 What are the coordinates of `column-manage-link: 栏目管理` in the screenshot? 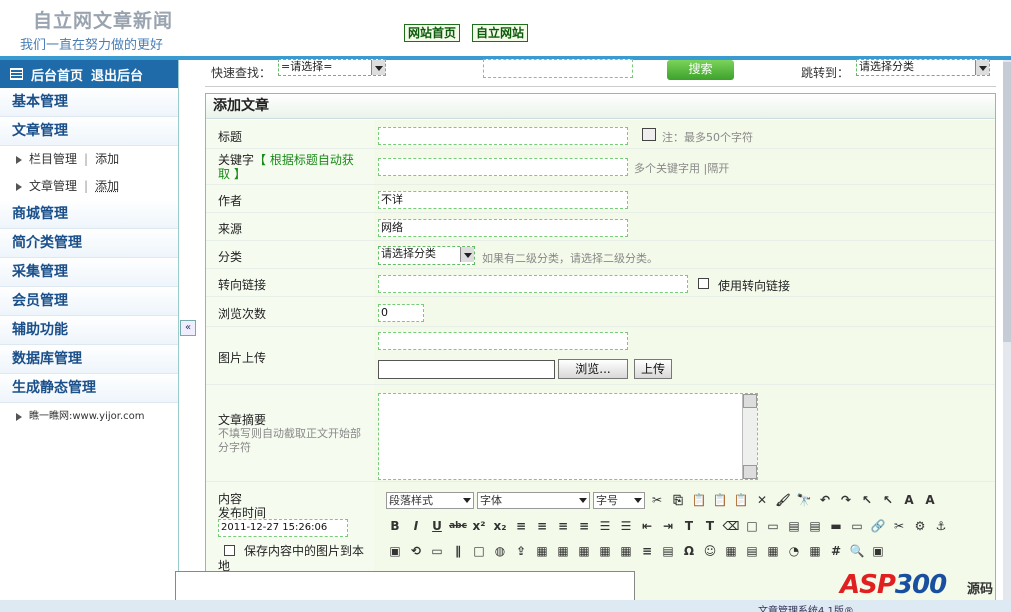 It's located at (53, 159).